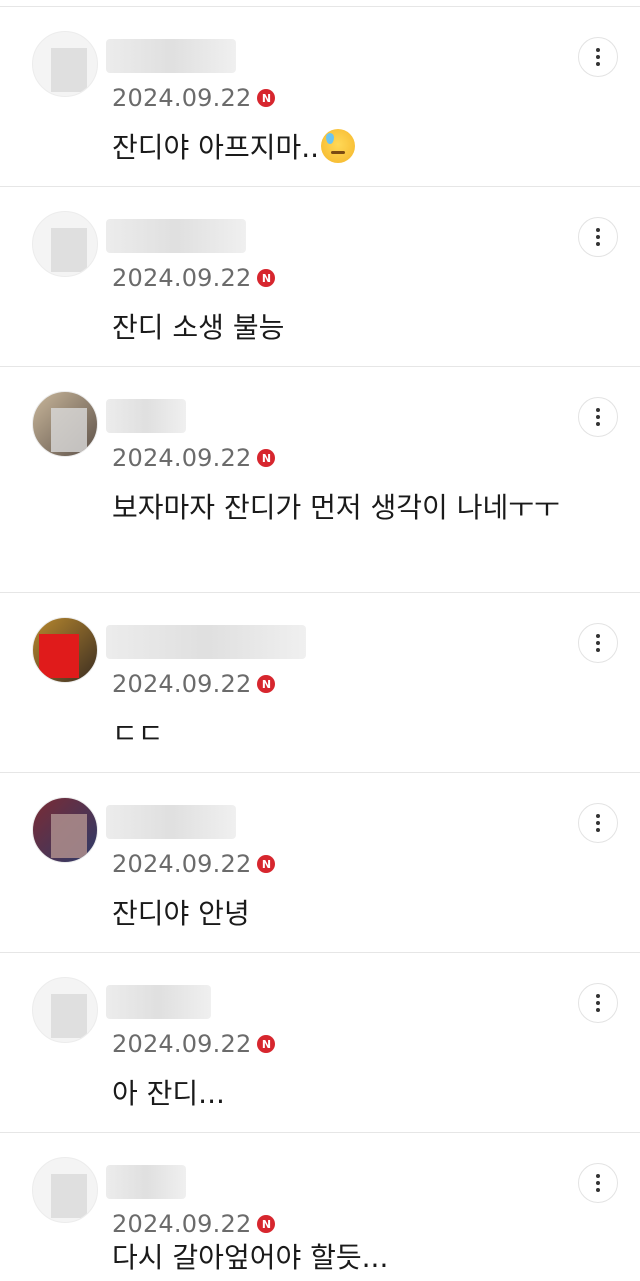 This screenshot has height=1281, width=640. I want to click on comment-item: 2024.09.22 N 잔디 소생 불능, so click(320, 277).